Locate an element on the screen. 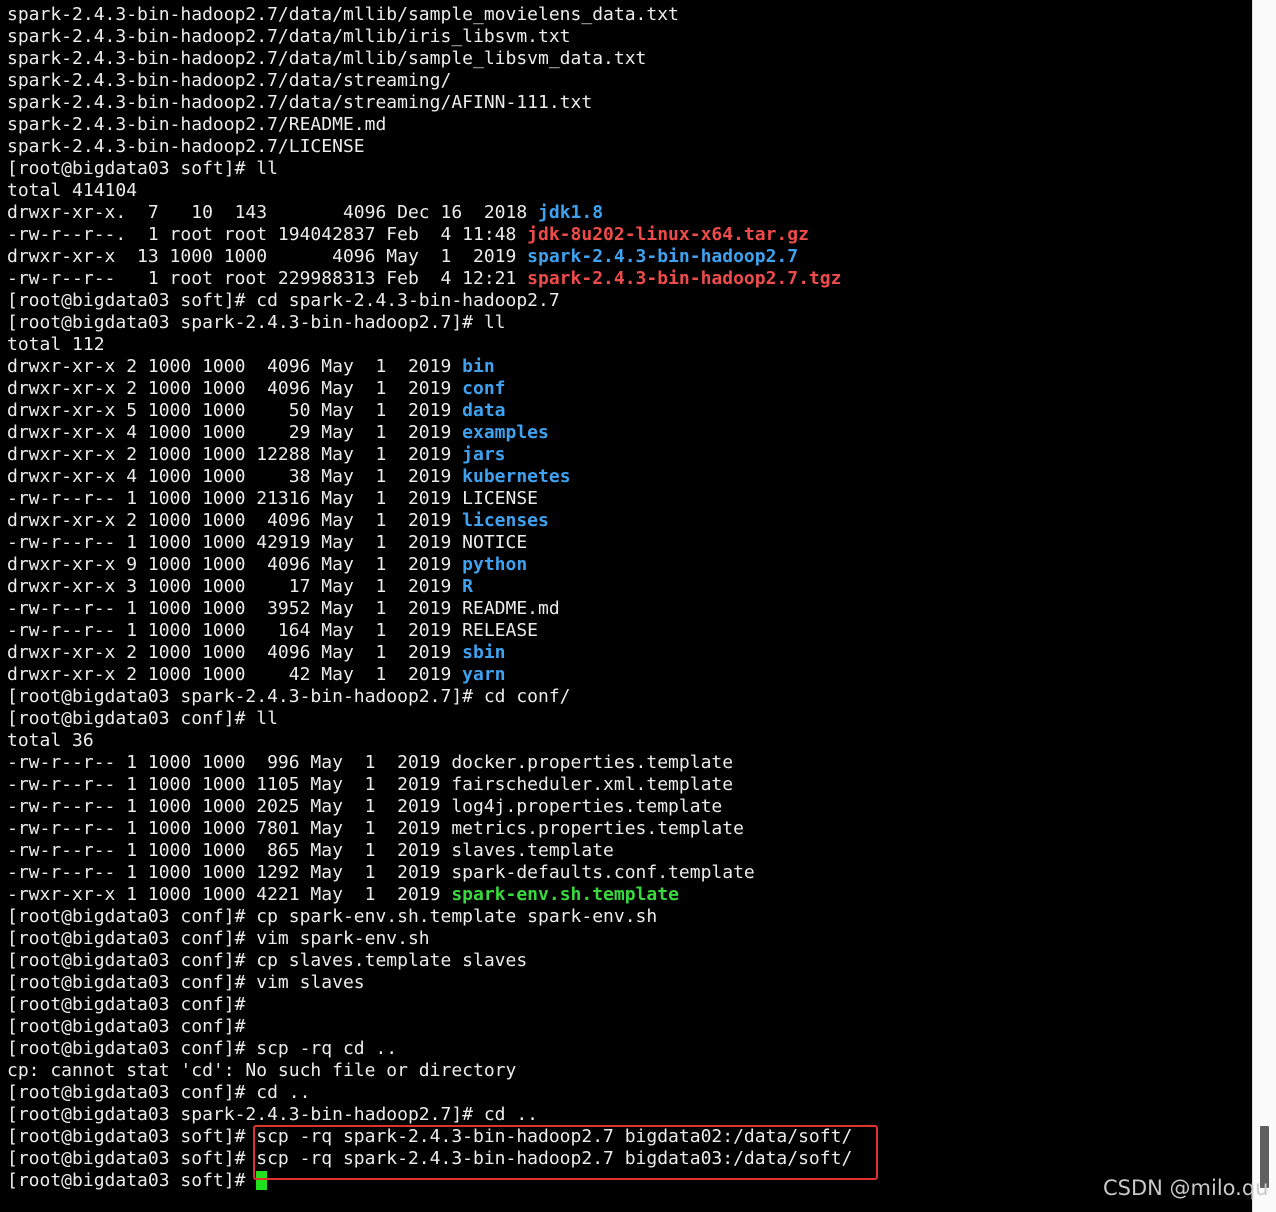 Image resolution: width=1276 pixels, height=1212 pixels. terminal-text: total 112 is located at coordinates (56, 344).